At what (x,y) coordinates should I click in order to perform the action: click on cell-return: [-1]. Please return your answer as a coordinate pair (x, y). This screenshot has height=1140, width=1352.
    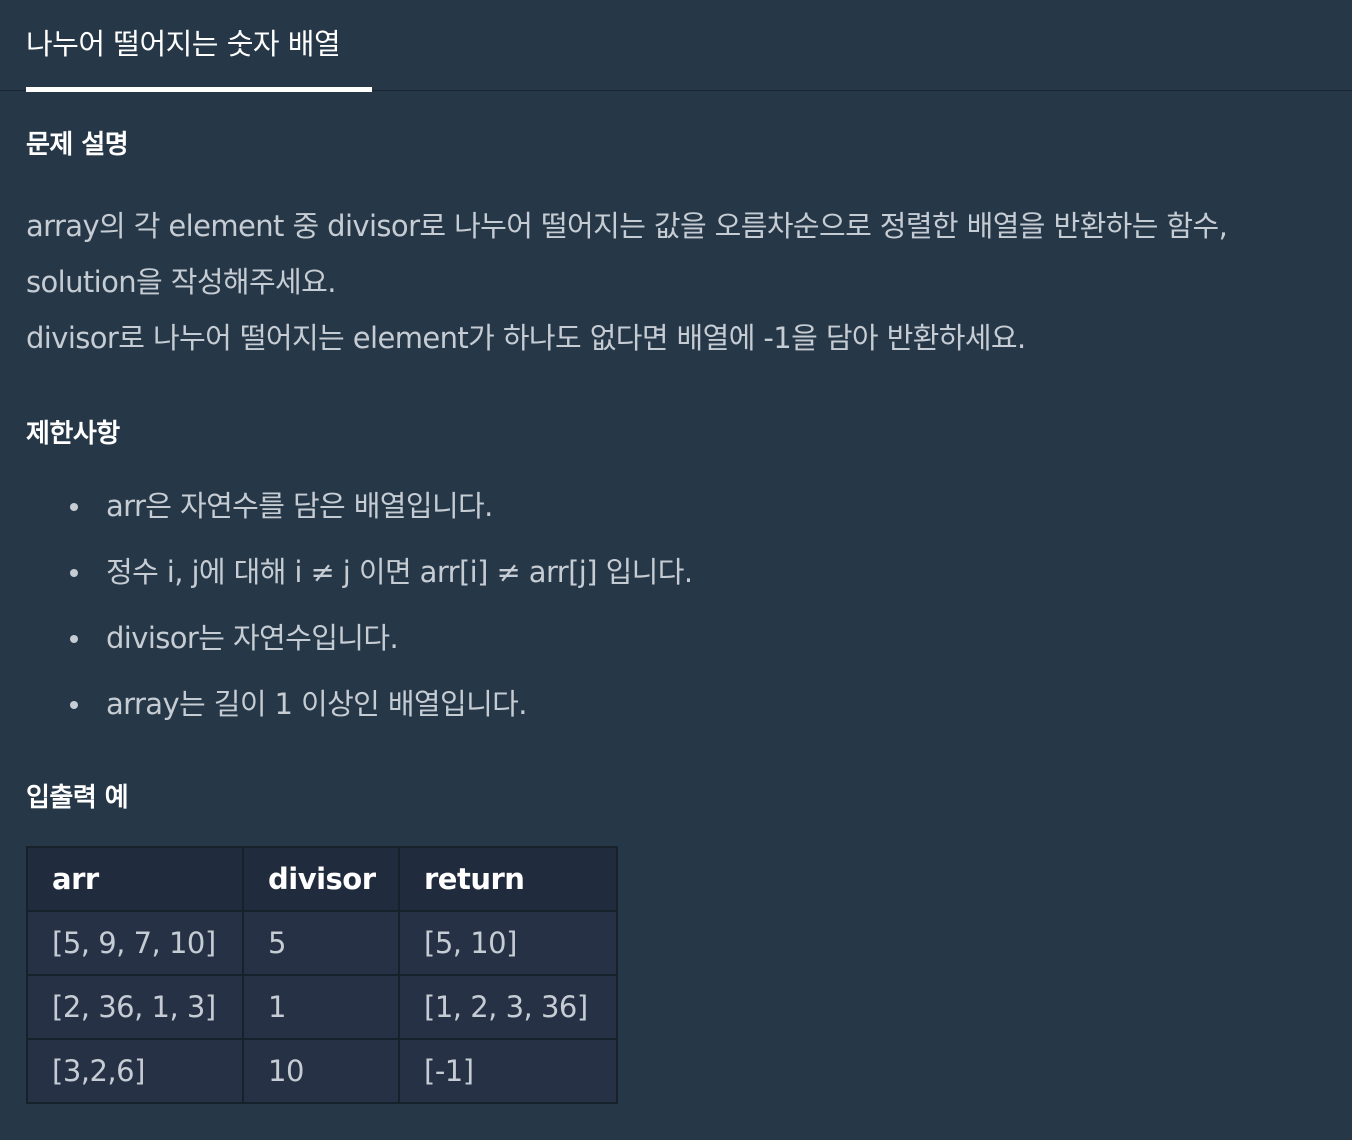
    Looking at the image, I should click on (508, 1071).